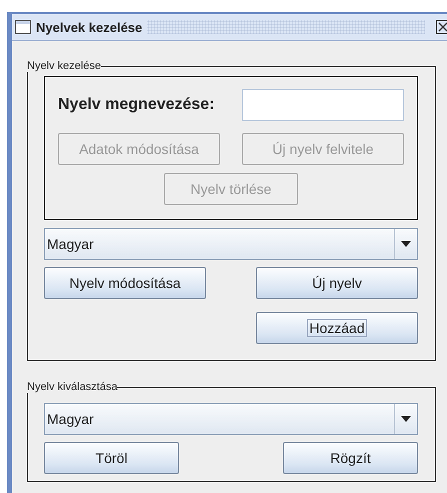  What do you see at coordinates (136, 105) in the screenshot?
I see `field-label: Nyelv megnevezése:` at bounding box center [136, 105].